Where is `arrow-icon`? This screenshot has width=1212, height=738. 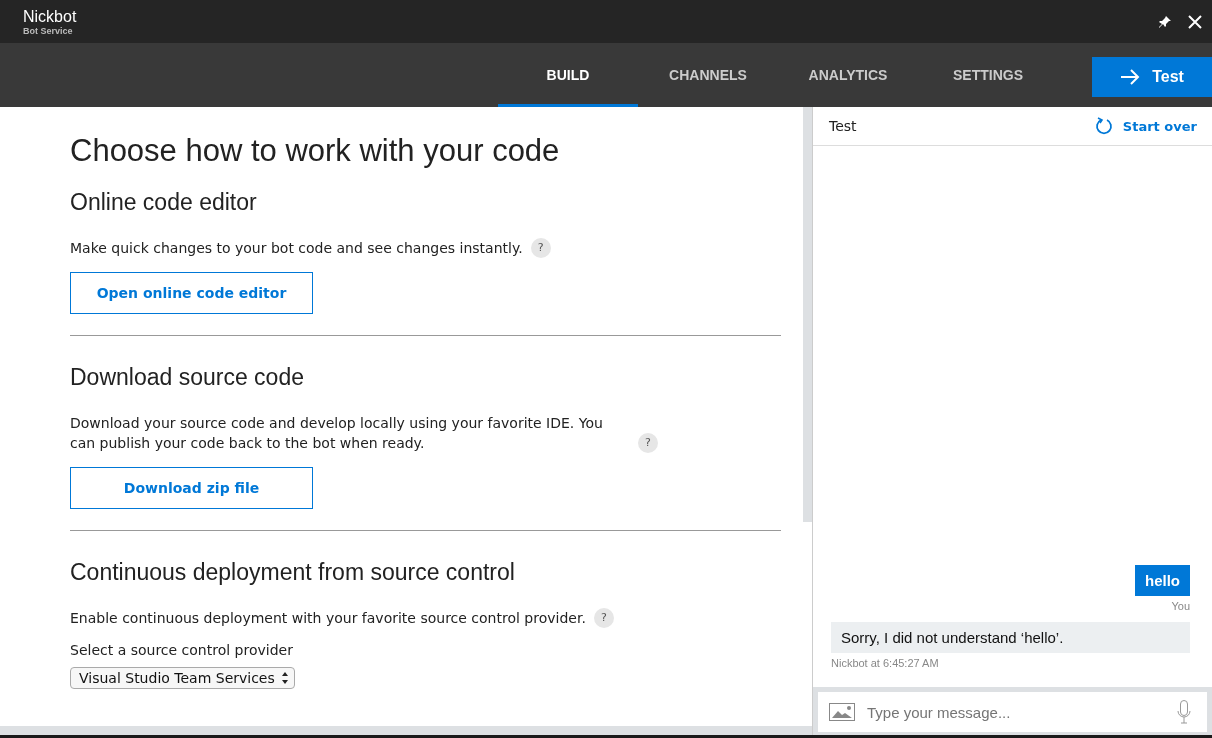
arrow-icon is located at coordinates (1130, 77).